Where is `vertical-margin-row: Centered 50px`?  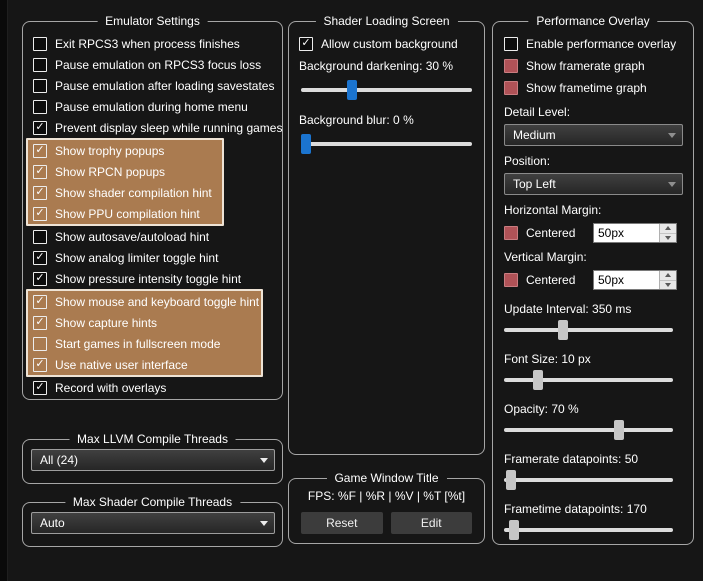
vertical-margin-row: Centered 50px is located at coordinates (593, 280).